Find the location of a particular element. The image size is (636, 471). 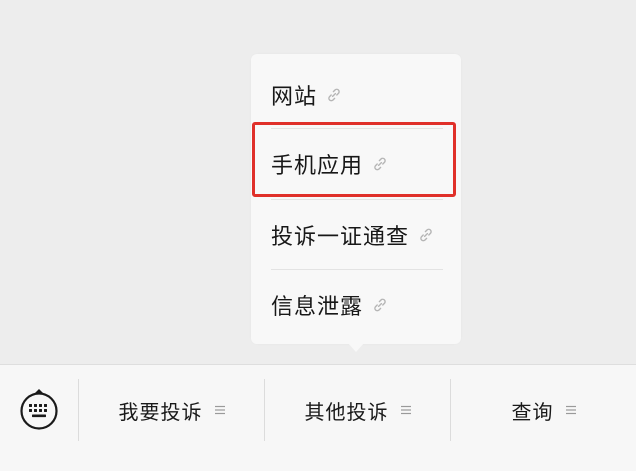

popup-pointer is located at coordinates (356, 347).